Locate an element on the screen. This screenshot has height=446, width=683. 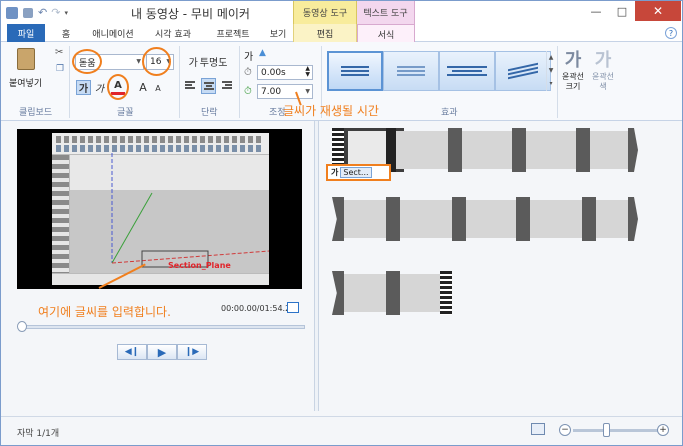
qa-customize-icon: ▾ is located at coordinates (66, 13).